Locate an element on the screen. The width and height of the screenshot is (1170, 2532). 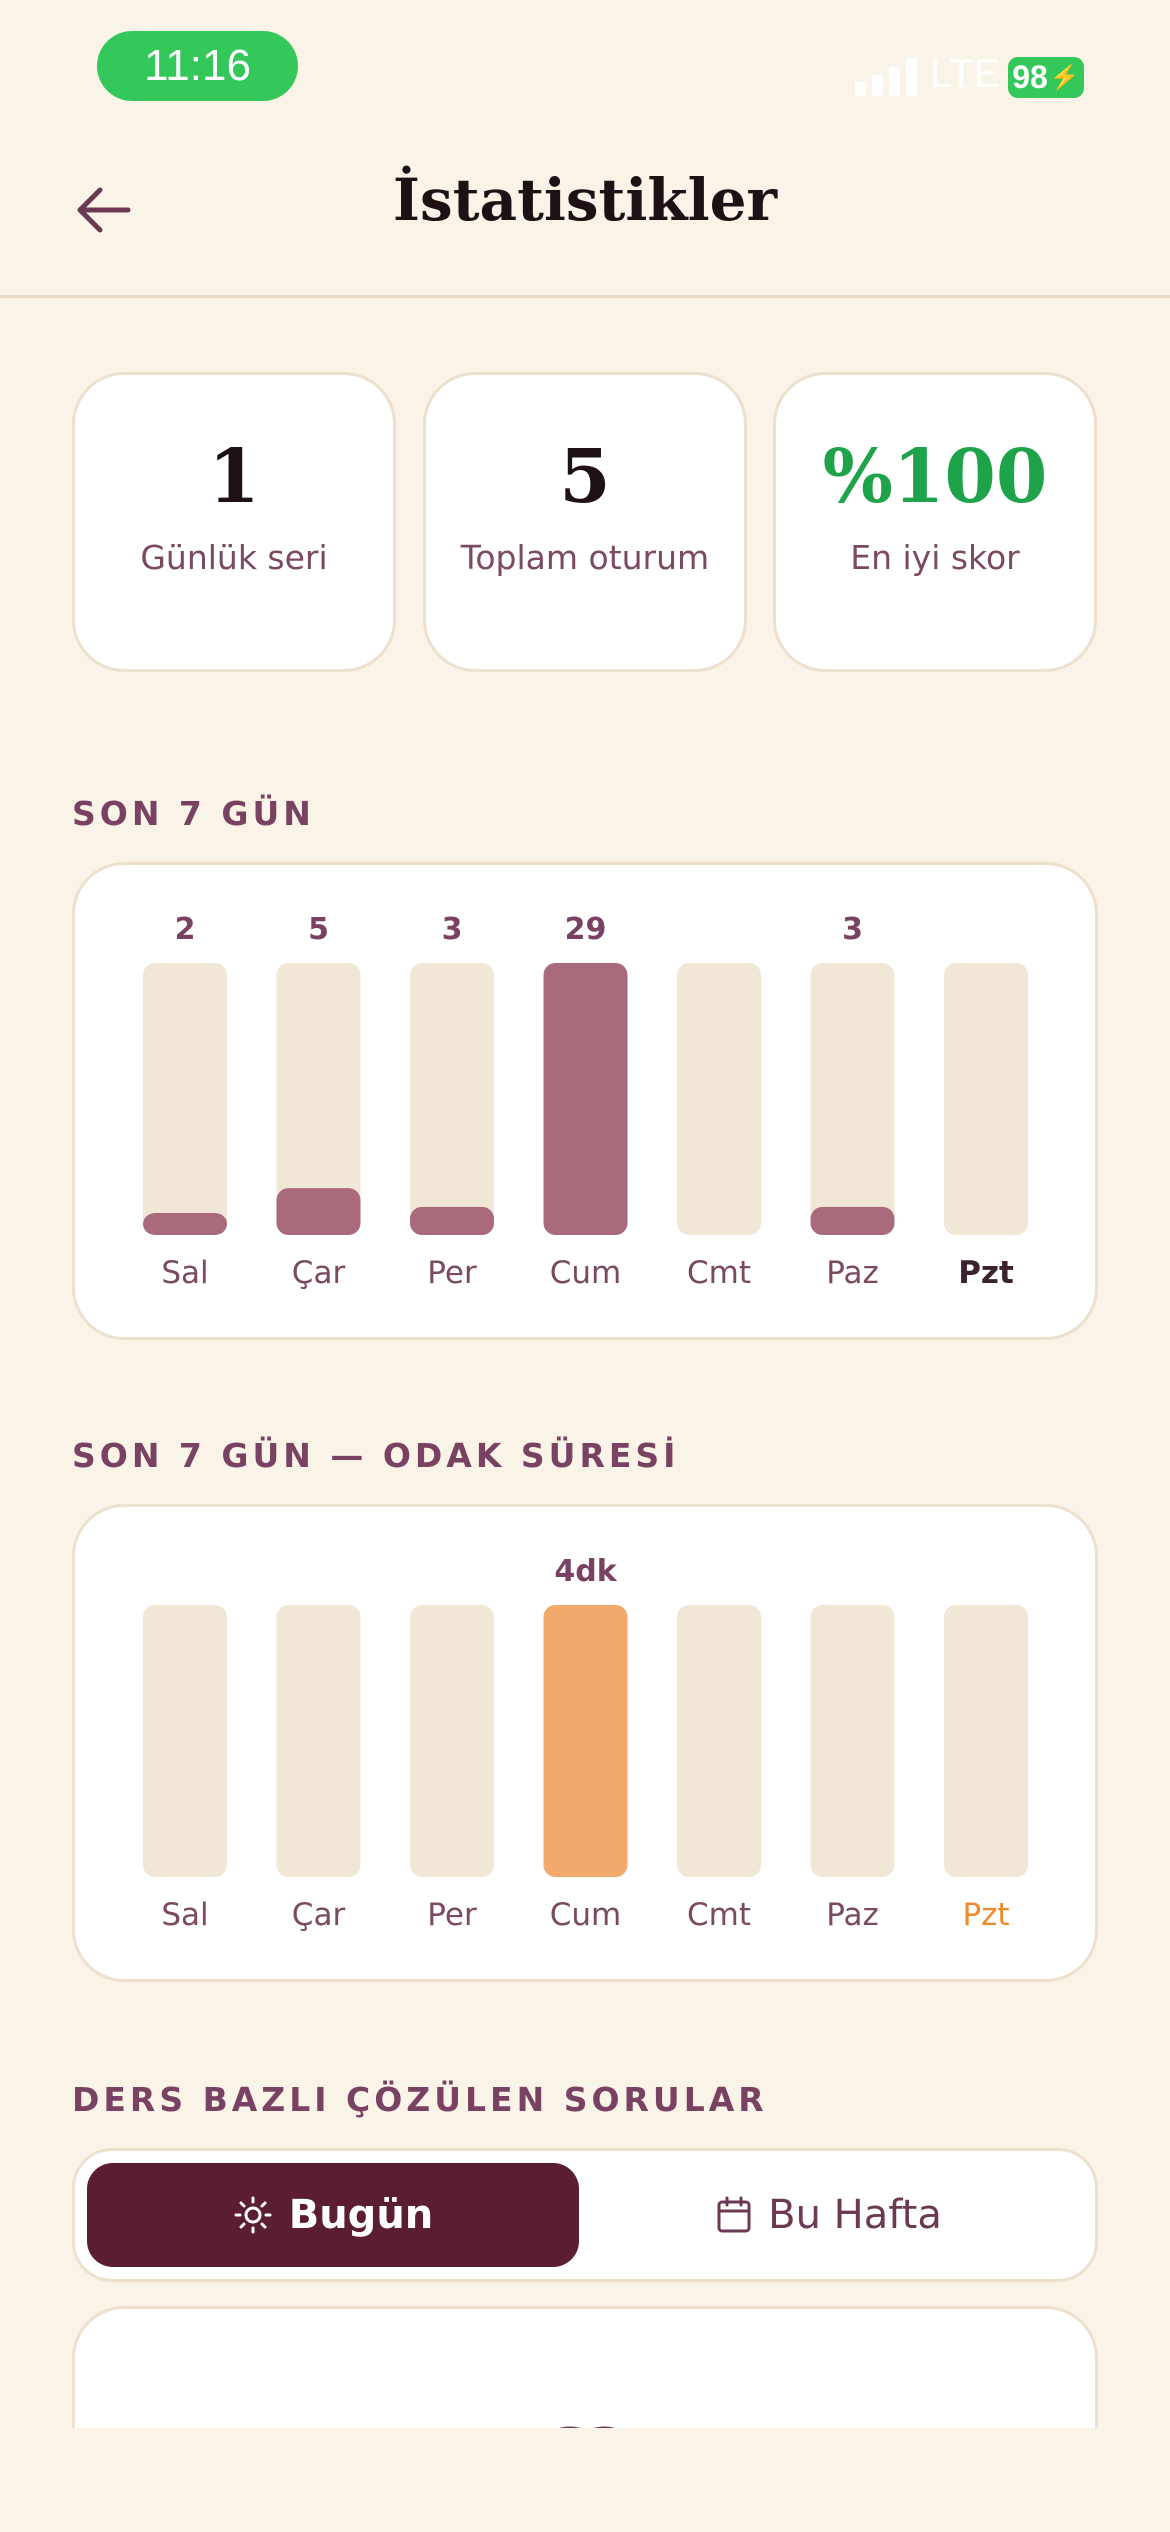
battery-icon: 98 ⚡ is located at coordinates (1046, 77).